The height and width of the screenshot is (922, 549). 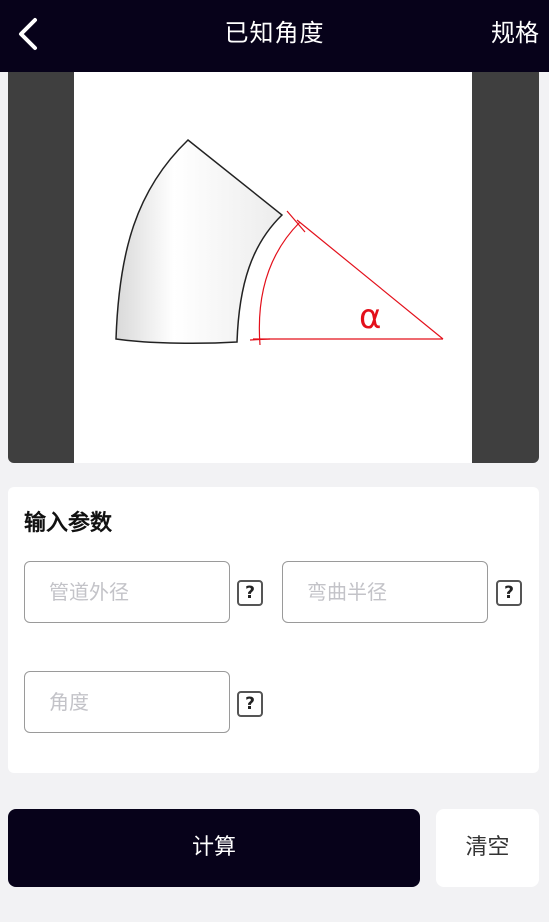 I want to click on pipe-outer-diameter-field, so click(x=127, y=592).